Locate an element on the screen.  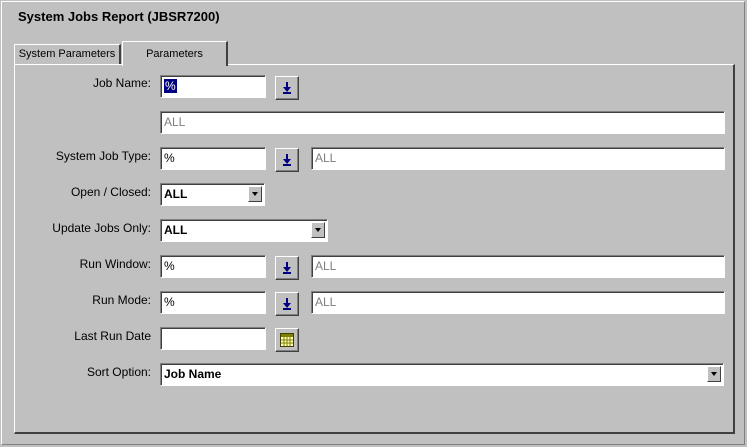
tab-system-parameters: System Parameters is located at coordinates (67, 54).